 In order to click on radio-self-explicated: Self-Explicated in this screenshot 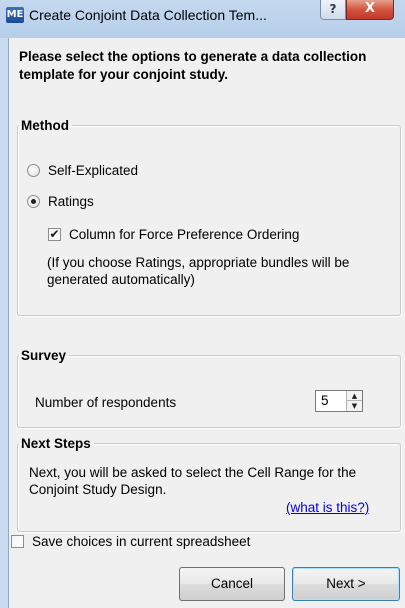, I will do `click(82, 170)`.